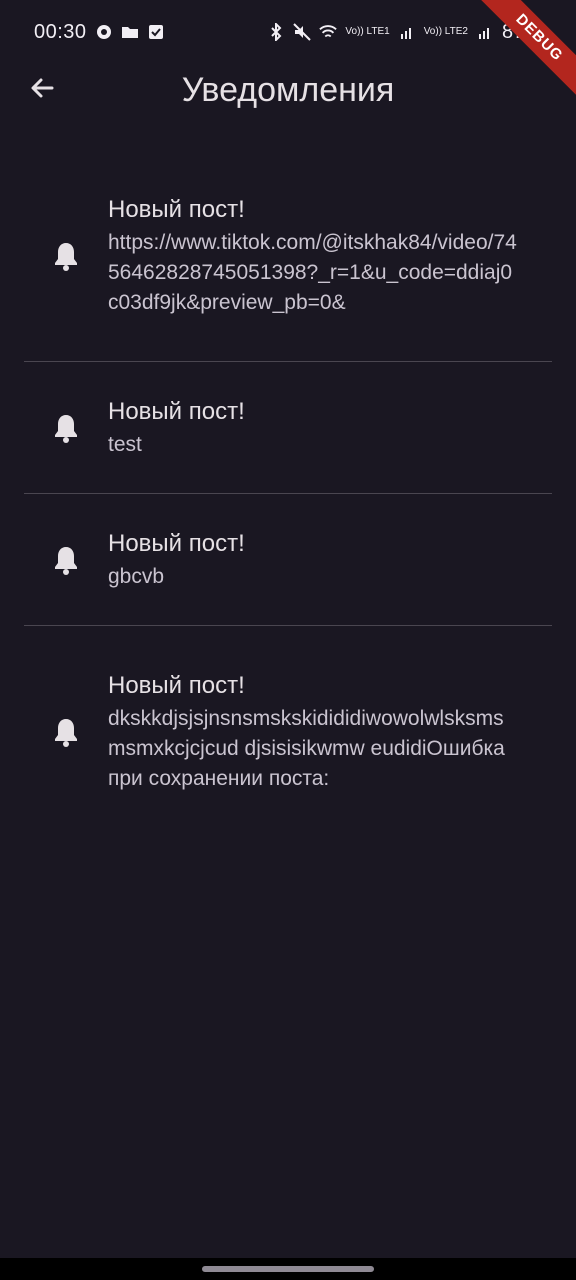 The height and width of the screenshot is (1280, 576). I want to click on folder-icon, so click(130, 32).